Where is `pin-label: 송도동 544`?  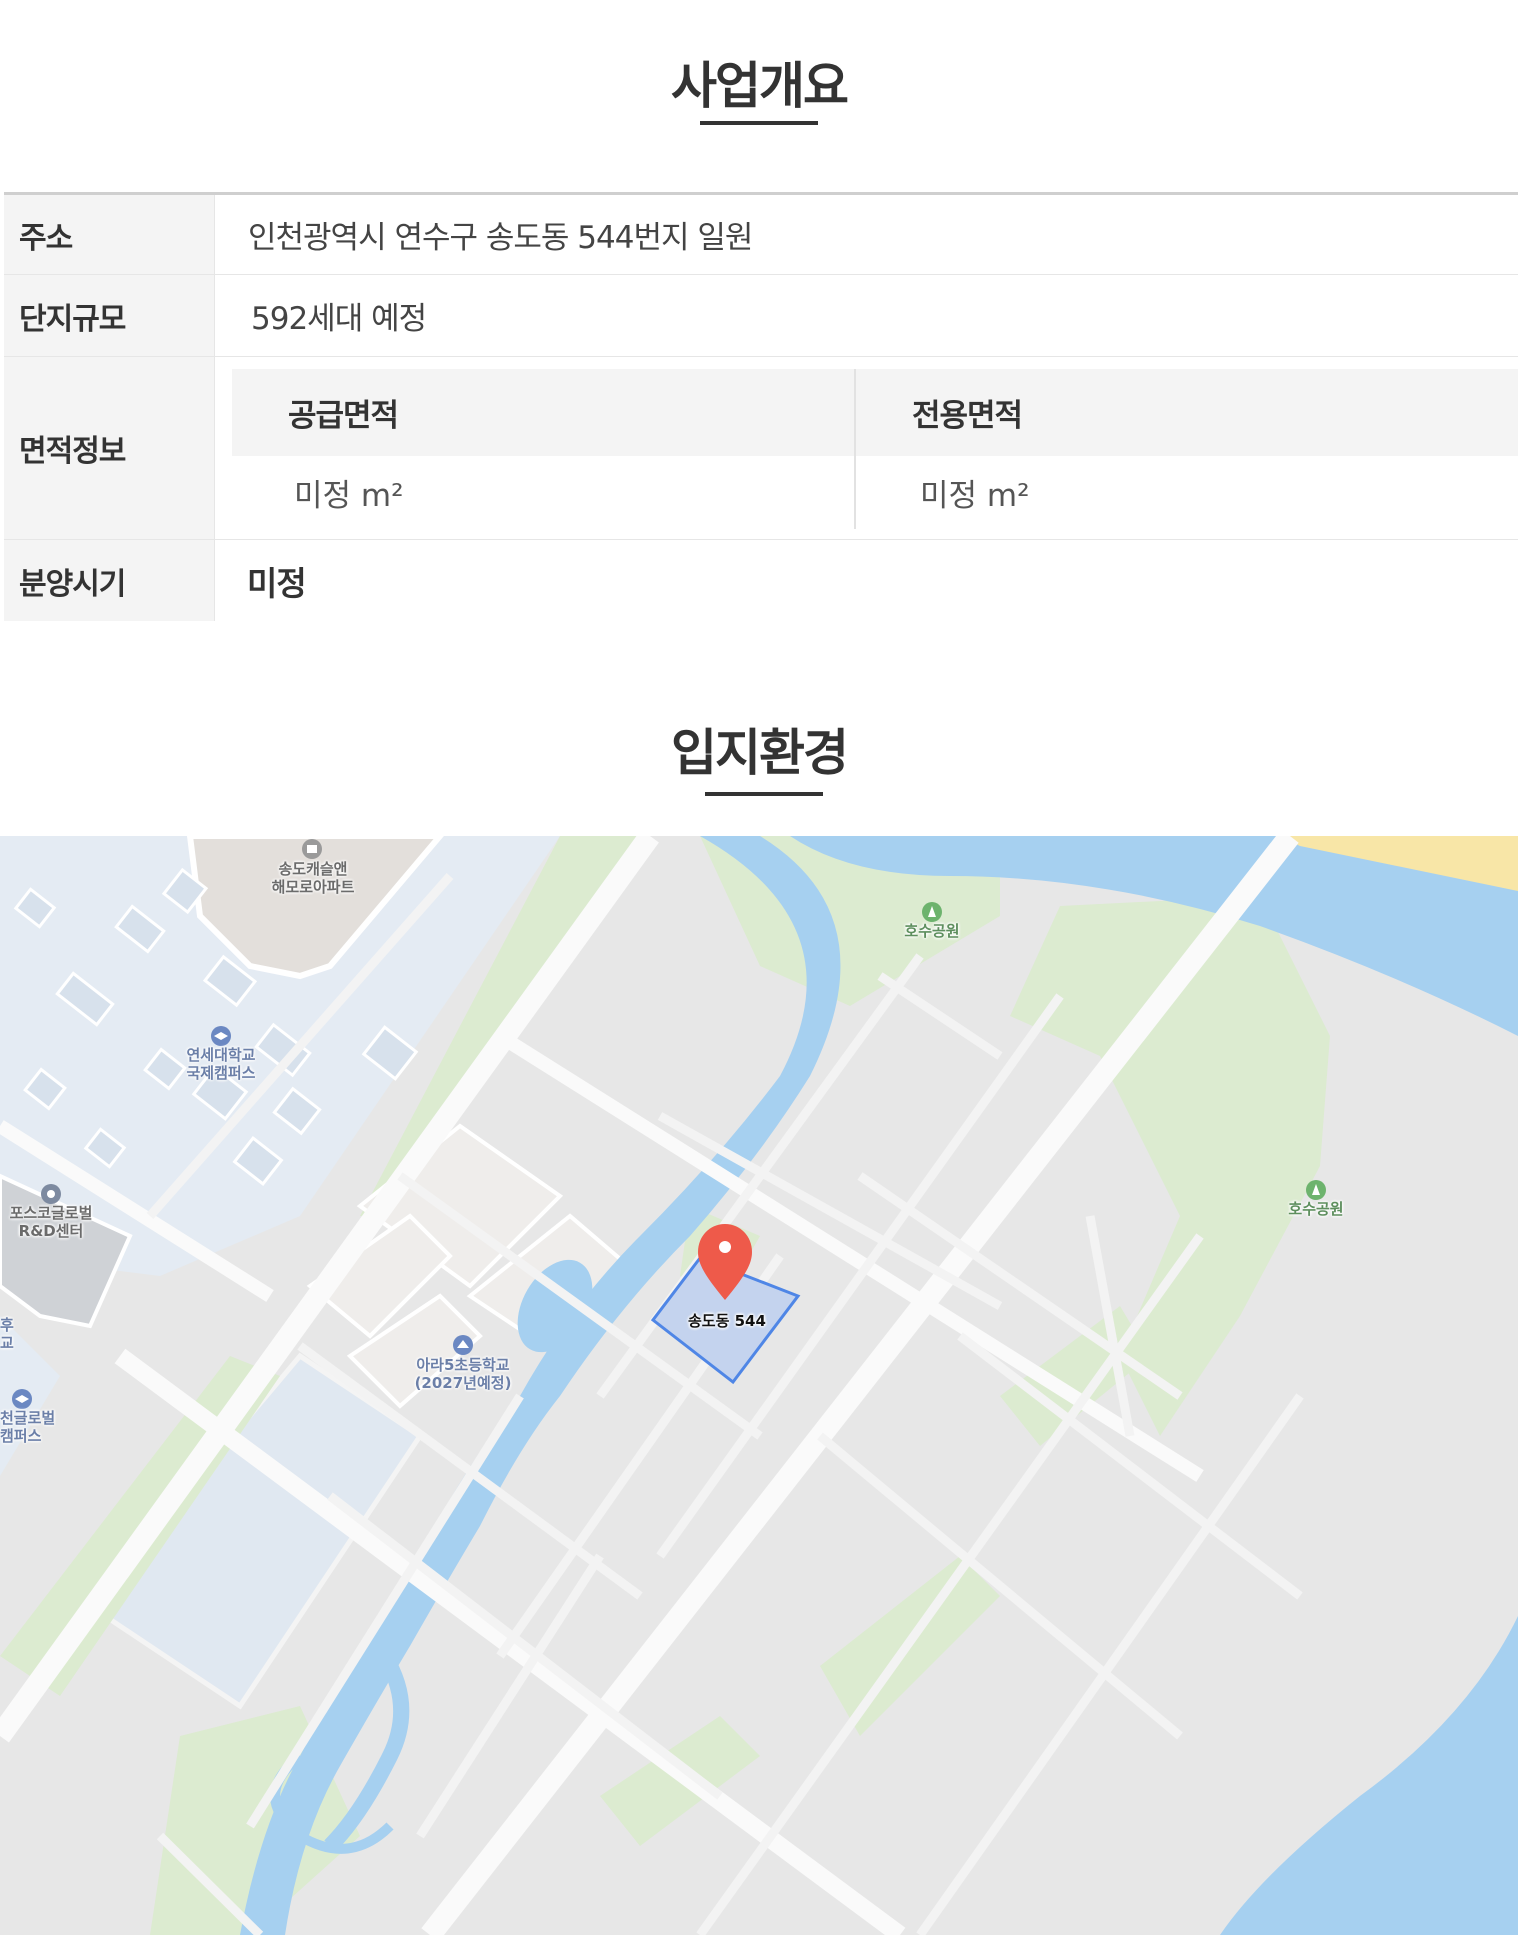 pin-label: 송도동 544 is located at coordinates (727, 1321).